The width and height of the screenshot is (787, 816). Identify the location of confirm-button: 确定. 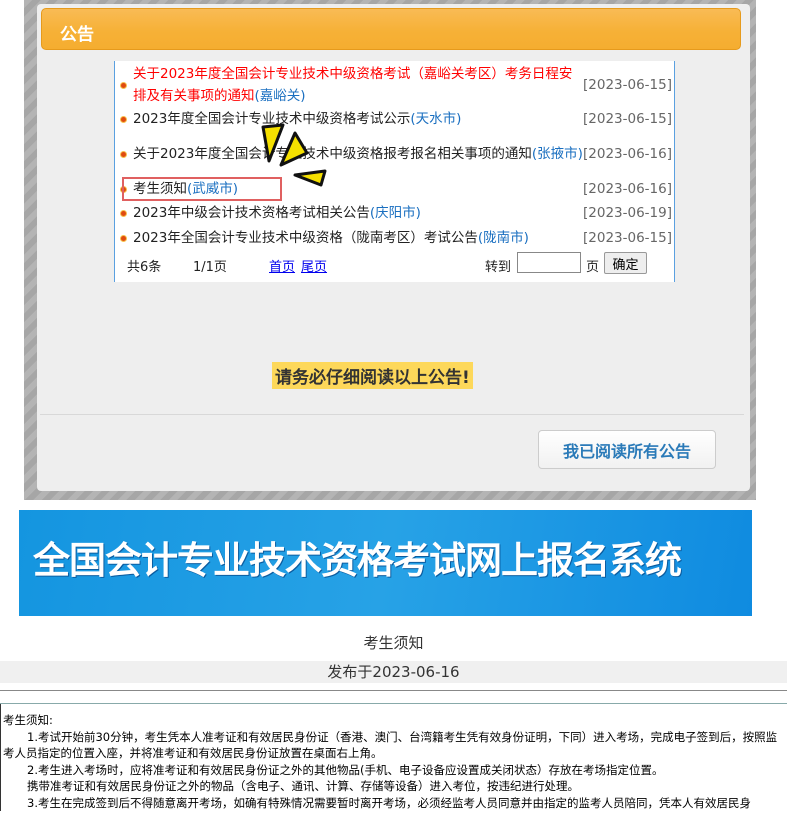
(625, 263).